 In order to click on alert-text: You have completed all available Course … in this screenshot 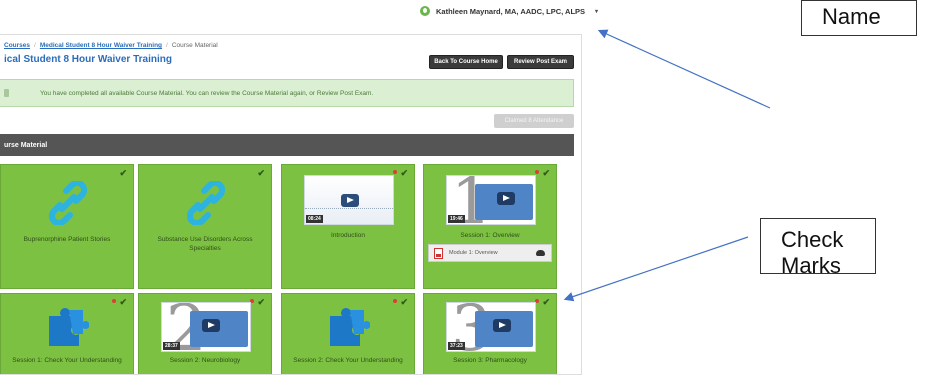, I will do `click(207, 93)`.